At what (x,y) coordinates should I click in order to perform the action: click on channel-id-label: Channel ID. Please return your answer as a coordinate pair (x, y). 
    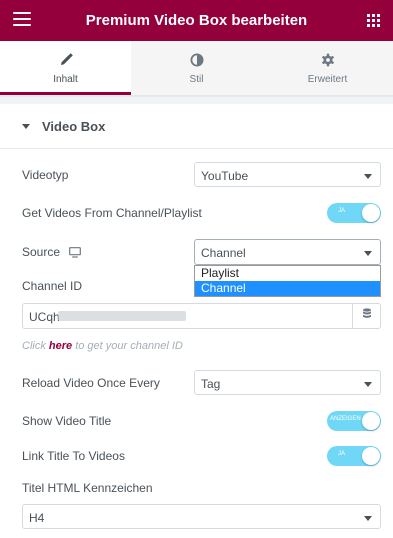
    Looking at the image, I should click on (52, 286).